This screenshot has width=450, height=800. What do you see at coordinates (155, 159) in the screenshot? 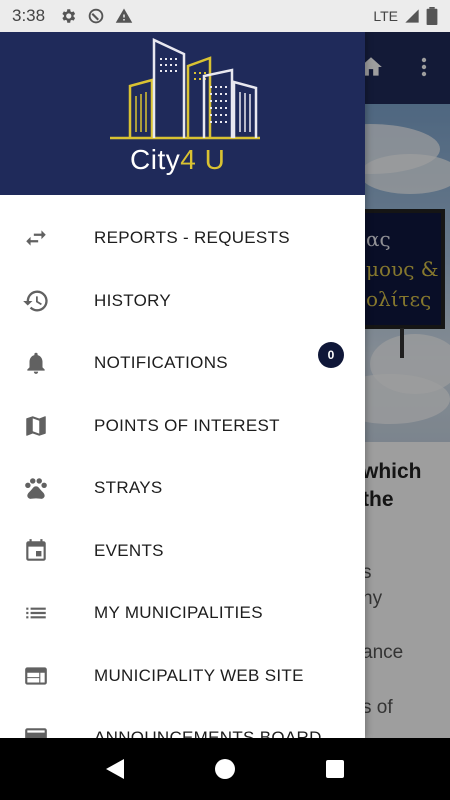
I see `logo-brand: City` at bounding box center [155, 159].